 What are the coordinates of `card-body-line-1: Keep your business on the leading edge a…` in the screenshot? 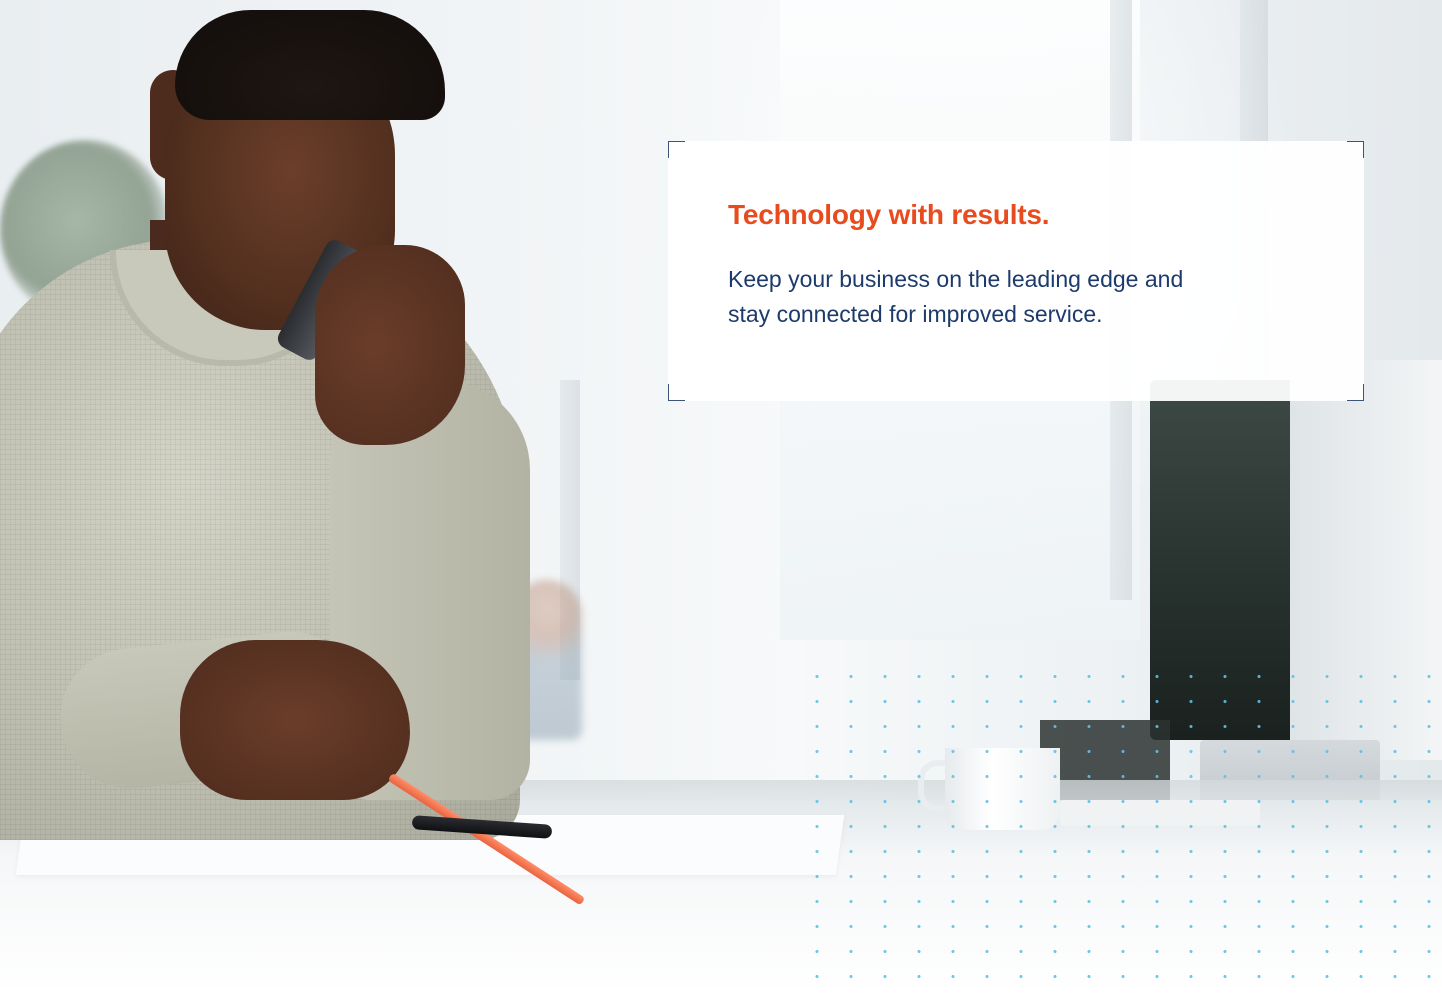 It's located at (956, 279).